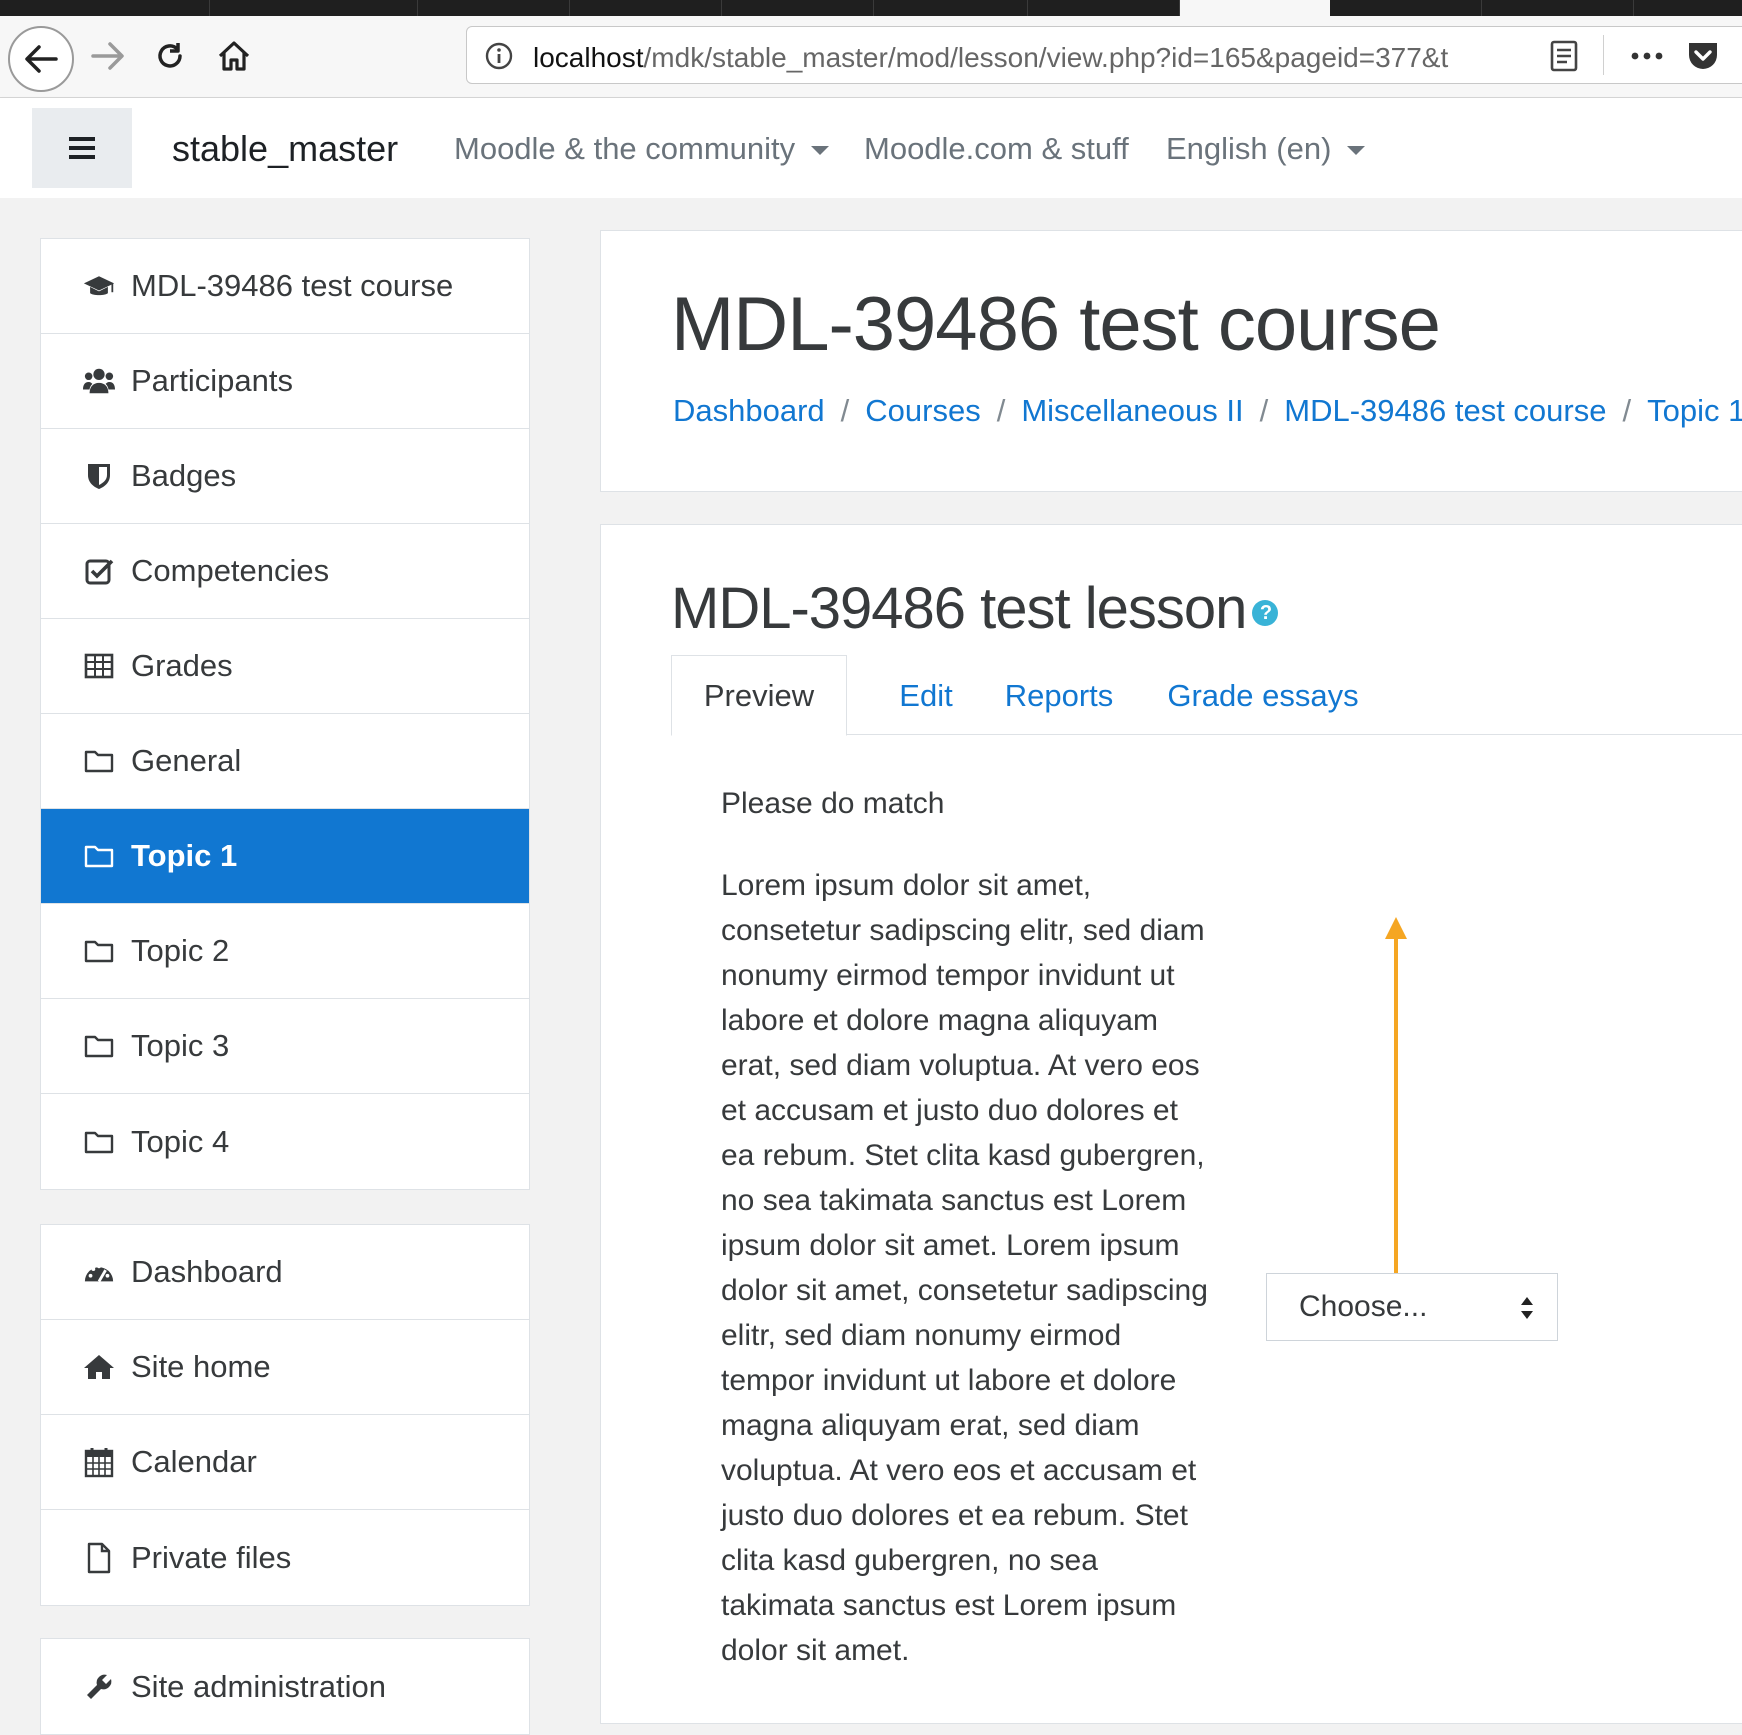 The image size is (1742, 1735). Describe the element at coordinates (285, 149) in the screenshot. I see `site-name: stable_master` at that location.